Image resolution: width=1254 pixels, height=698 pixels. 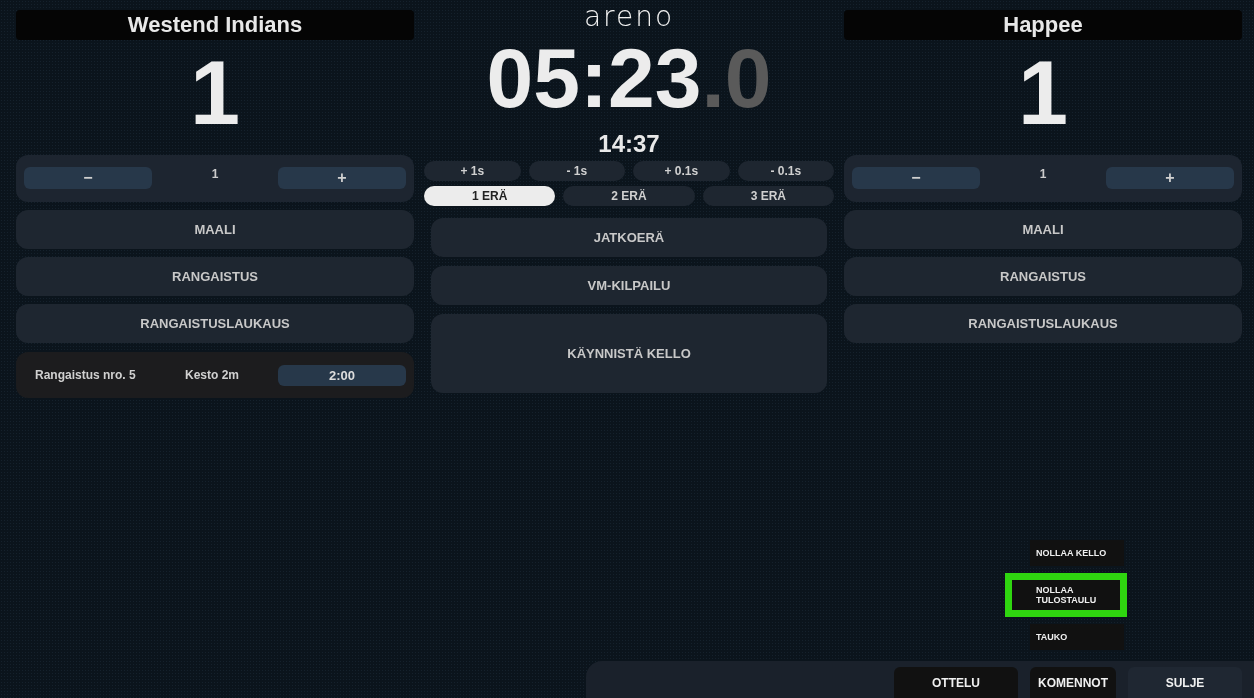 I want to click on period-tab: 1 ERÄ, so click(x=490, y=196).